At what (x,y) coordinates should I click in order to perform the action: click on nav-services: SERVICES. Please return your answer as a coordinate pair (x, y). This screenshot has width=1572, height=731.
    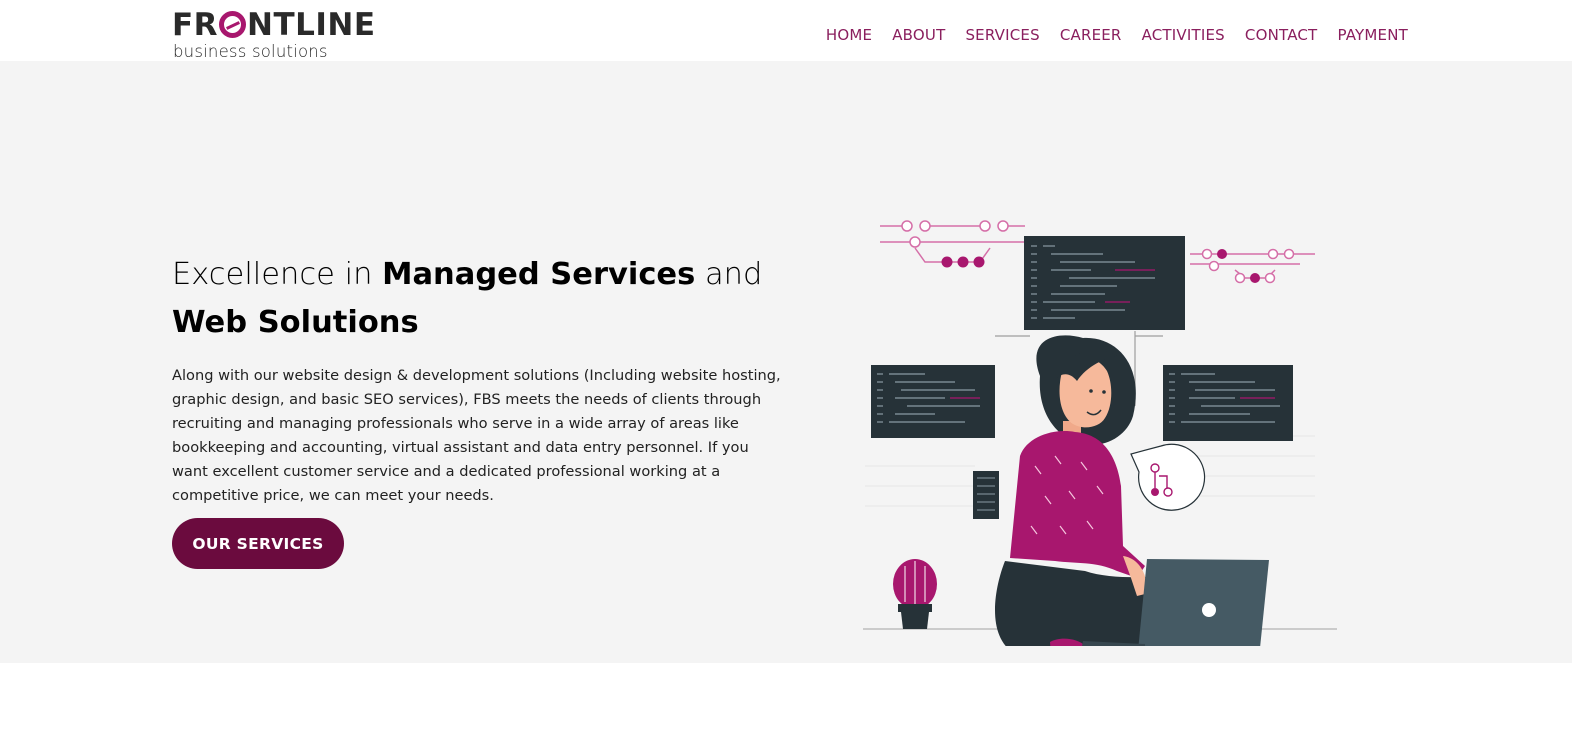
    Looking at the image, I should click on (1002, 35).